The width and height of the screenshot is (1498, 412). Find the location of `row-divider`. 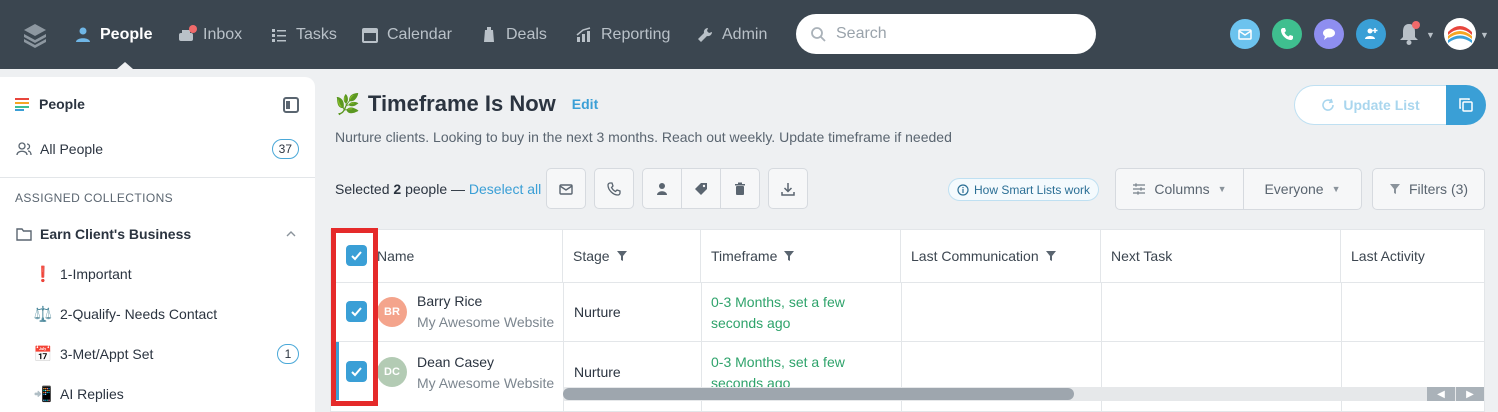

row-divider is located at coordinates (907, 341).